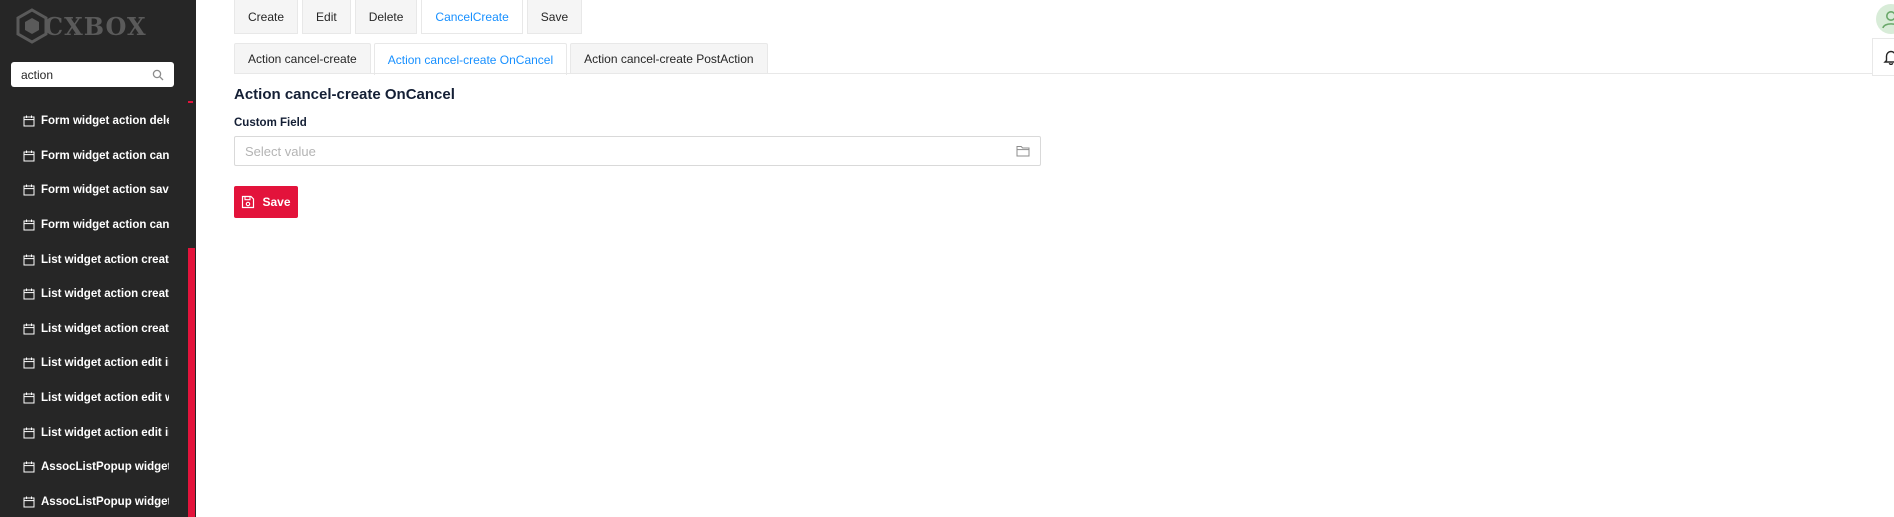 The height and width of the screenshot is (517, 1894). I want to click on sidebar-item-label: Form widget action save, so click(105, 190).